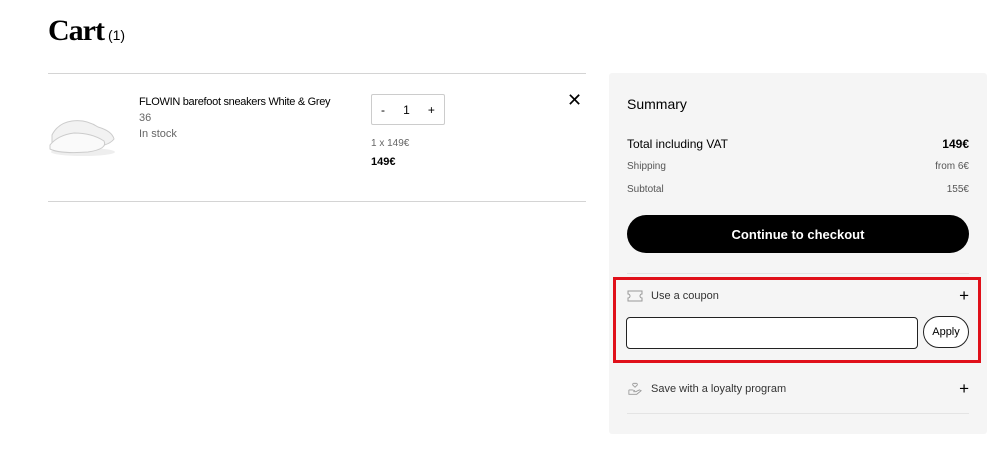 The width and height of the screenshot is (1000, 450). Describe the element at coordinates (719, 389) in the screenshot. I see `loyalty-label: Save with a loyalty program` at that location.